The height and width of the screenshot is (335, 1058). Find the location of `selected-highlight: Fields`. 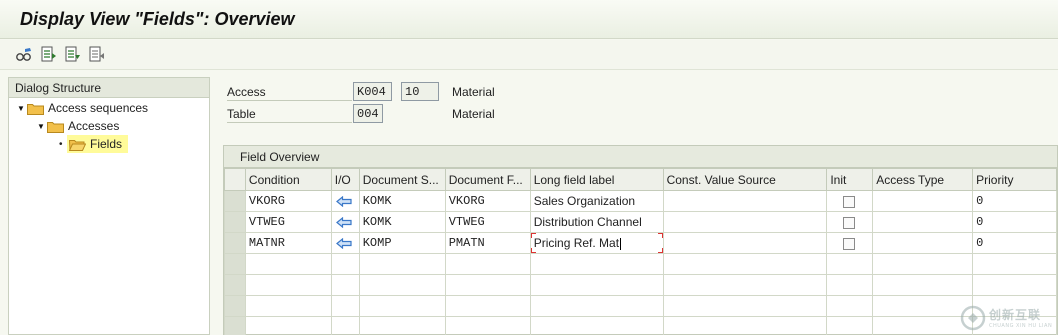

selected-highlight: Fields is located at coordinates (98, 144).